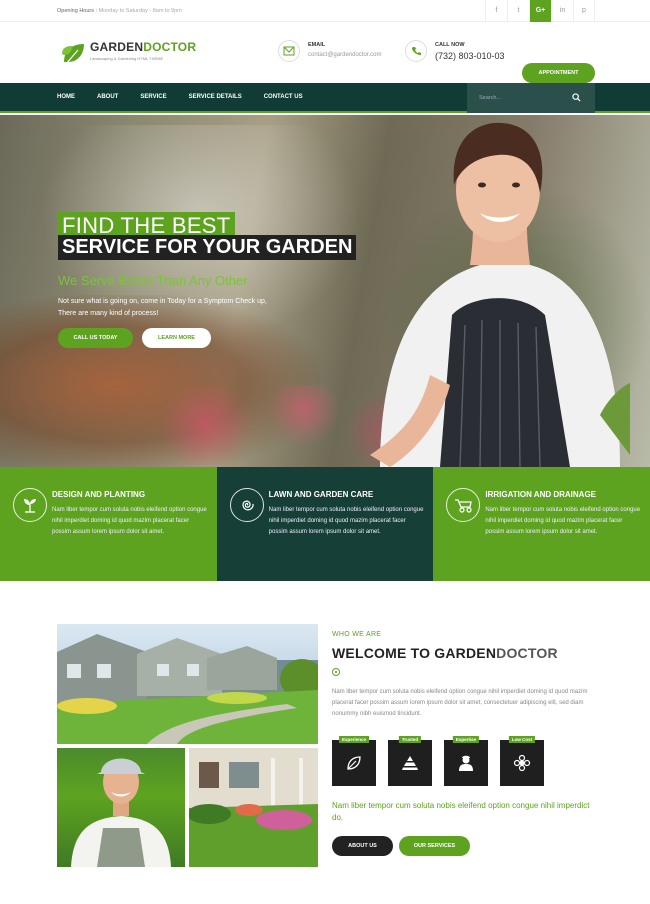 Image resolution: width=650 pixels, height=904 pixels. I want to click on opening-hours-value: Monday to Saturday - 8am to 9pm, so click(140, 10).